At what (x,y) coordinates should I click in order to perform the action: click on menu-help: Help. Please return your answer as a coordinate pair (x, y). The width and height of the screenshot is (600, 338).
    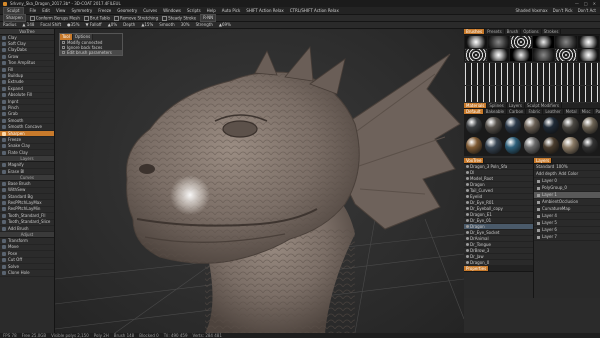
    Looking at the image, I should click on (211, 10).